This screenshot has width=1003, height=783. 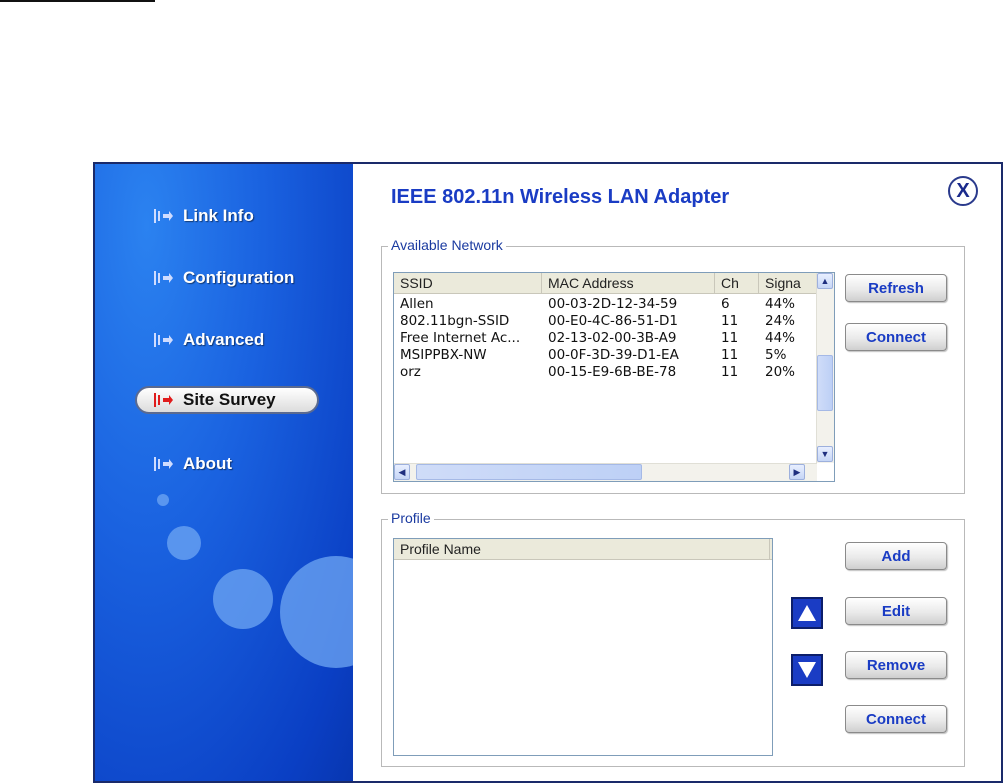 I want to click on arrow-down-icon, so click(x=807, y=670).